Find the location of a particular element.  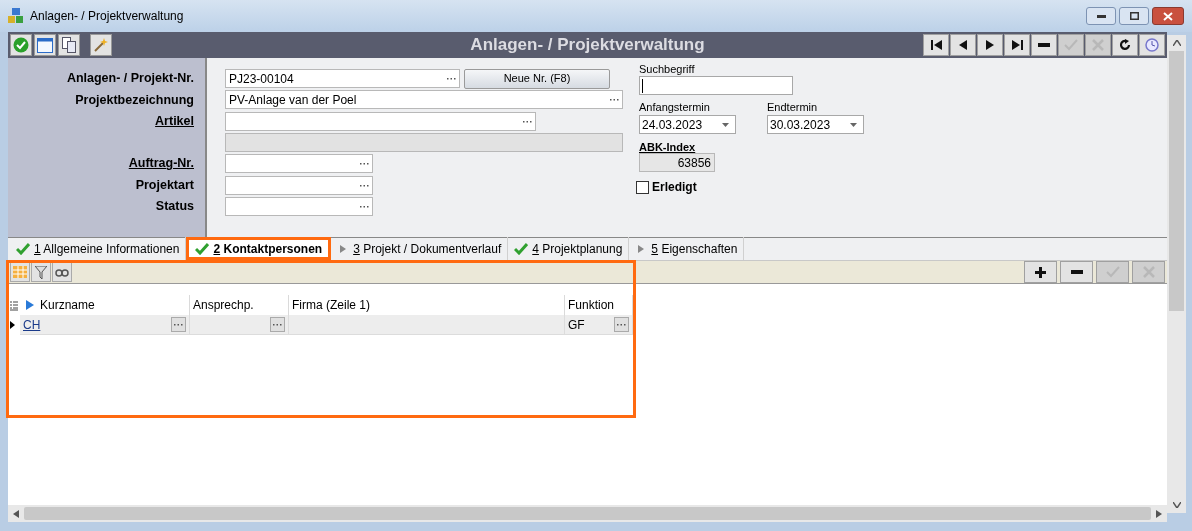

copy-button is located at coordinates (69, 45).